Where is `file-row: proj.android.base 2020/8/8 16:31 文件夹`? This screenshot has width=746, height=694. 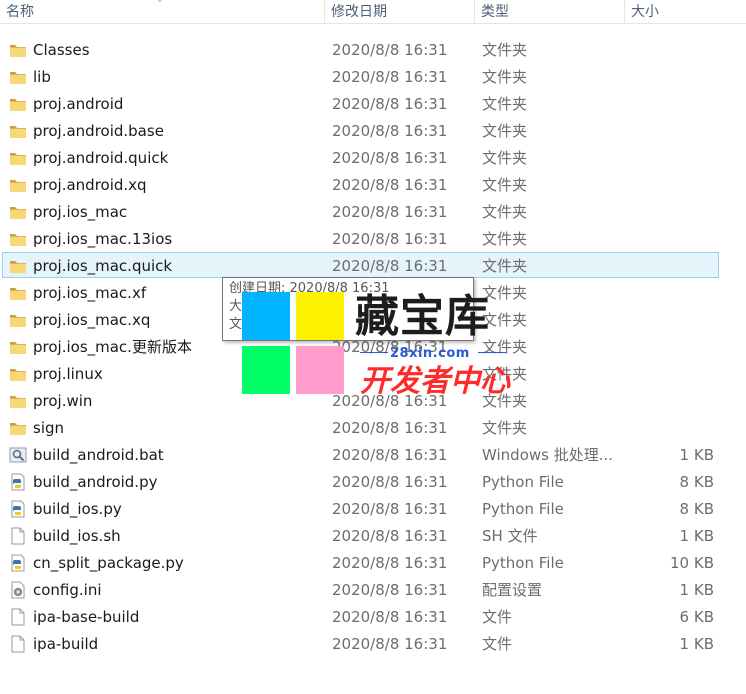
file-row: proj.android.base 2020/8/8 16:31 文件夹 is located at coordinates (360, 130).